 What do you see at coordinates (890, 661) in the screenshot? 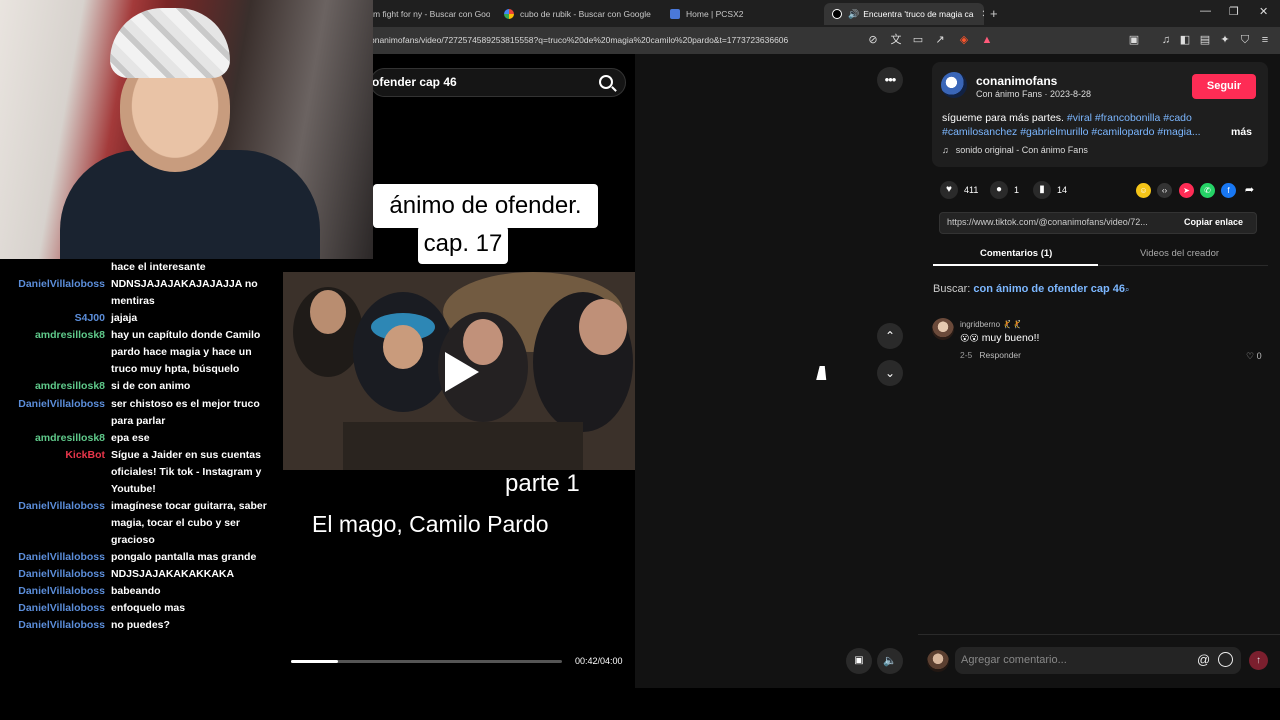
I see `volume-button: 🔈` at bounding box center [890, 661].